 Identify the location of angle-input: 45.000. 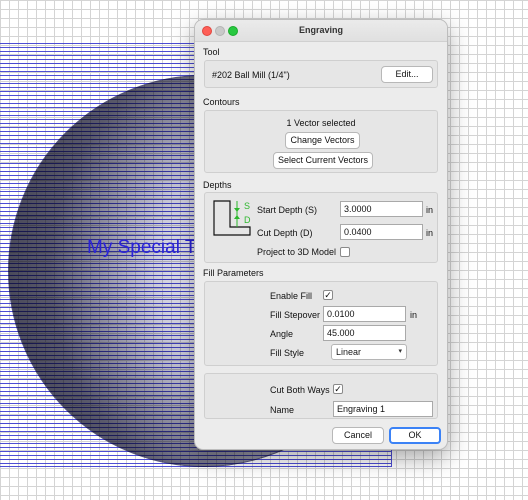
(364, 333).